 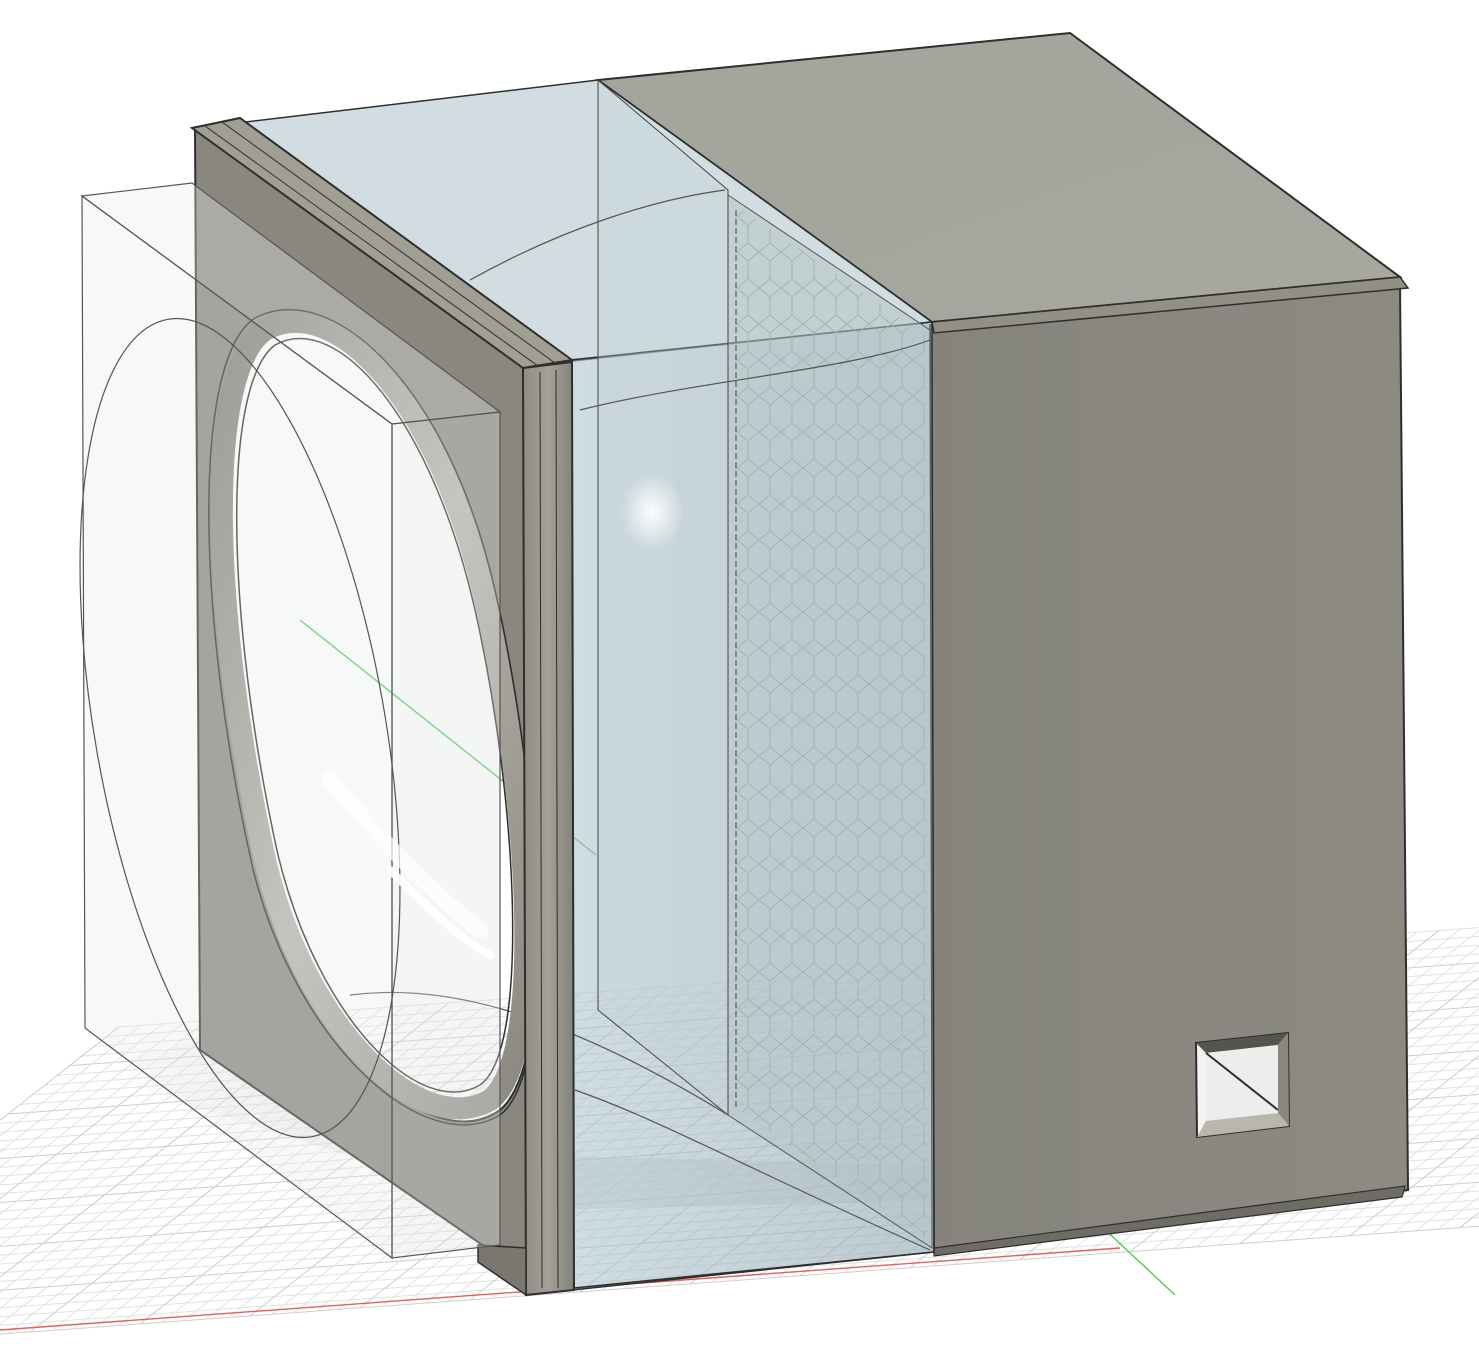 I want to click on y-axis-line-front, so click(x=1137, y=1260).